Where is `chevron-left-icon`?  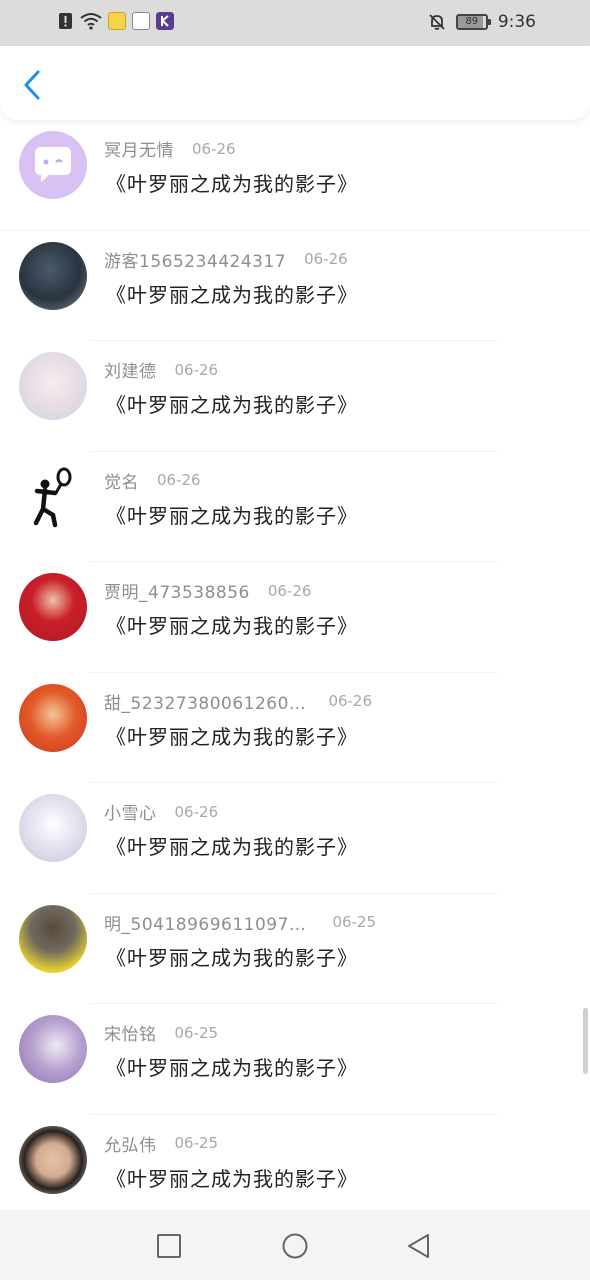 chevron-left-icon is located at coordinates (32, 85).